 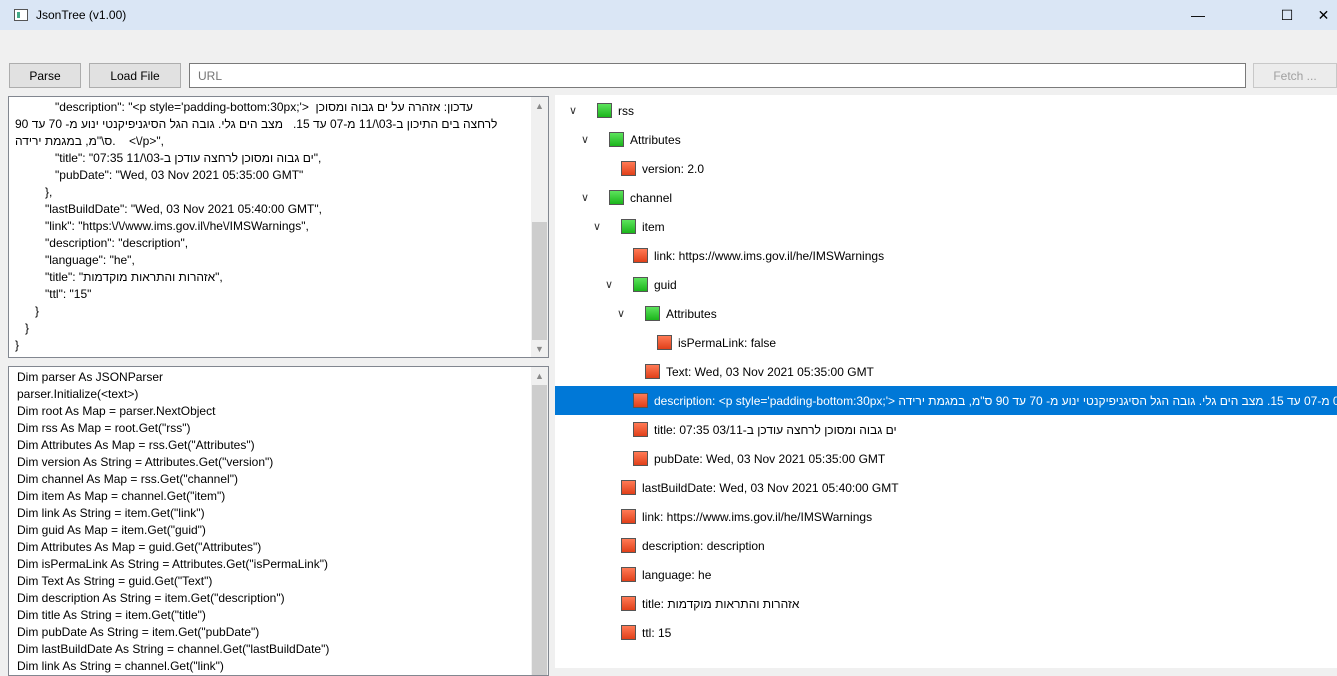 What do you see at coordinates (135, 75) in the screenshot?
I see `load-file-button: Load File` at bounding box center [135, 75].